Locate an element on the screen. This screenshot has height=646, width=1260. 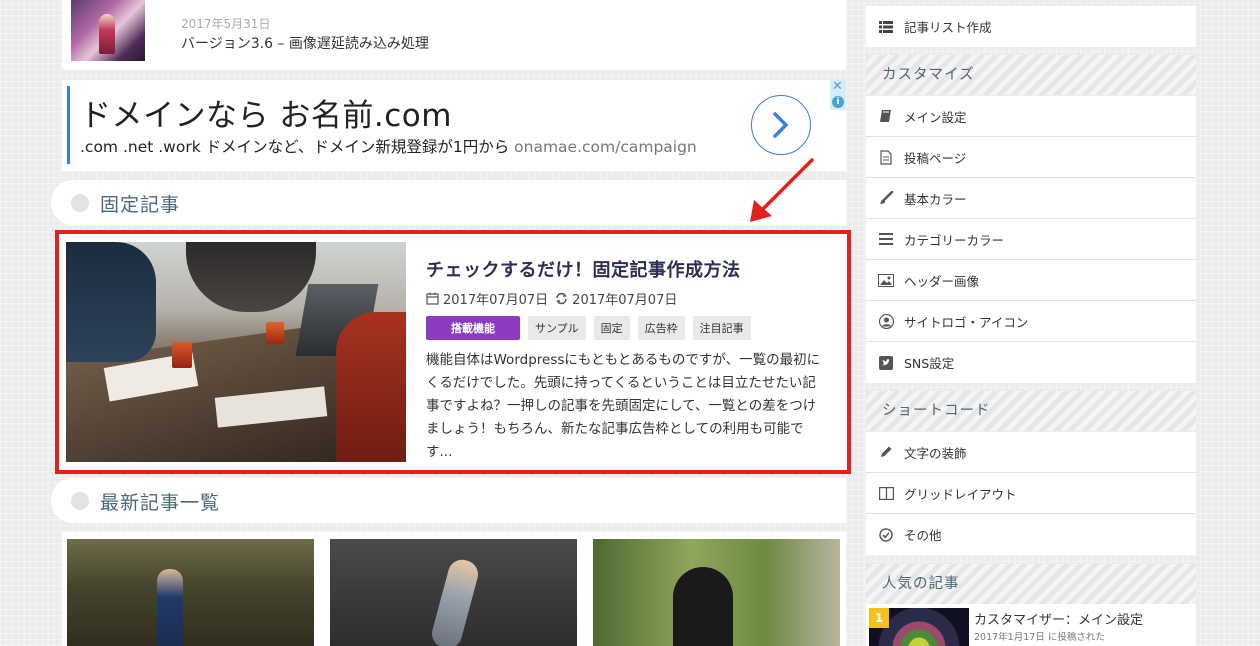
tag: 注目記事 is located at coordinates (721, 328).